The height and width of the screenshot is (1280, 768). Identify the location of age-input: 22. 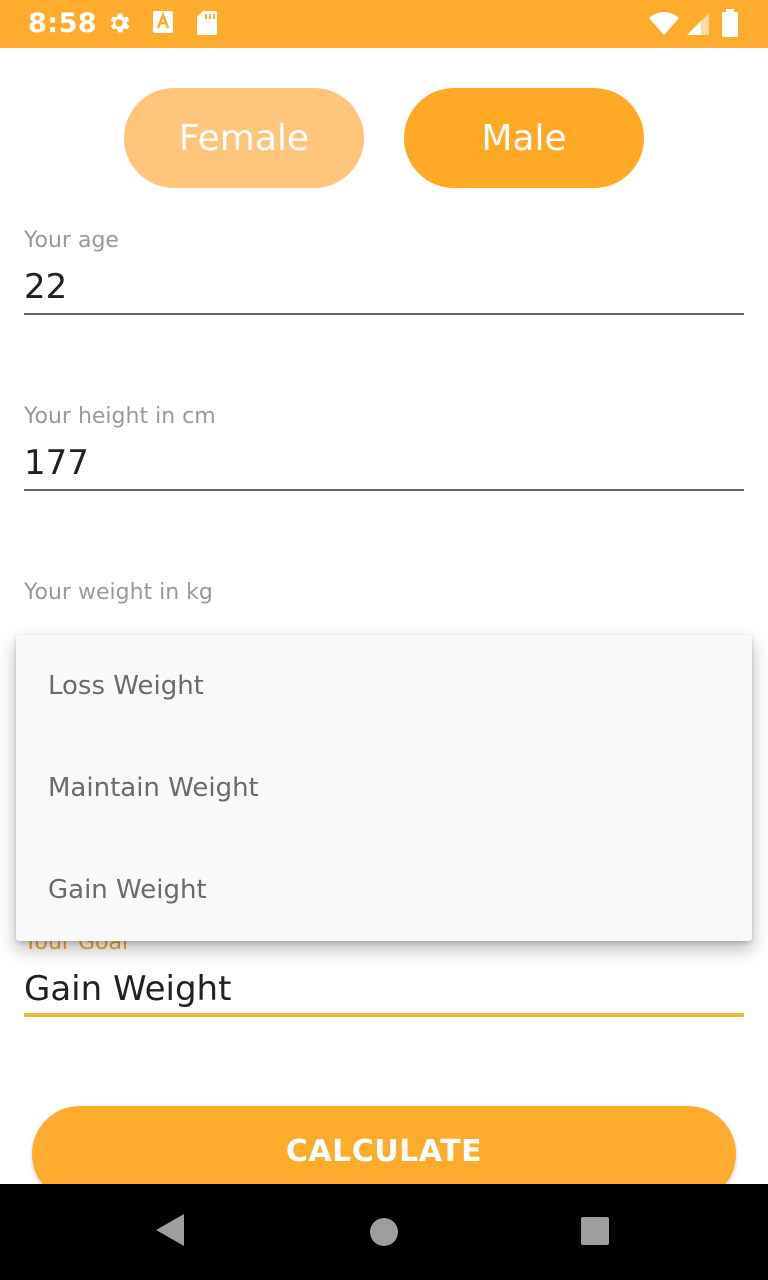
(384, 291).